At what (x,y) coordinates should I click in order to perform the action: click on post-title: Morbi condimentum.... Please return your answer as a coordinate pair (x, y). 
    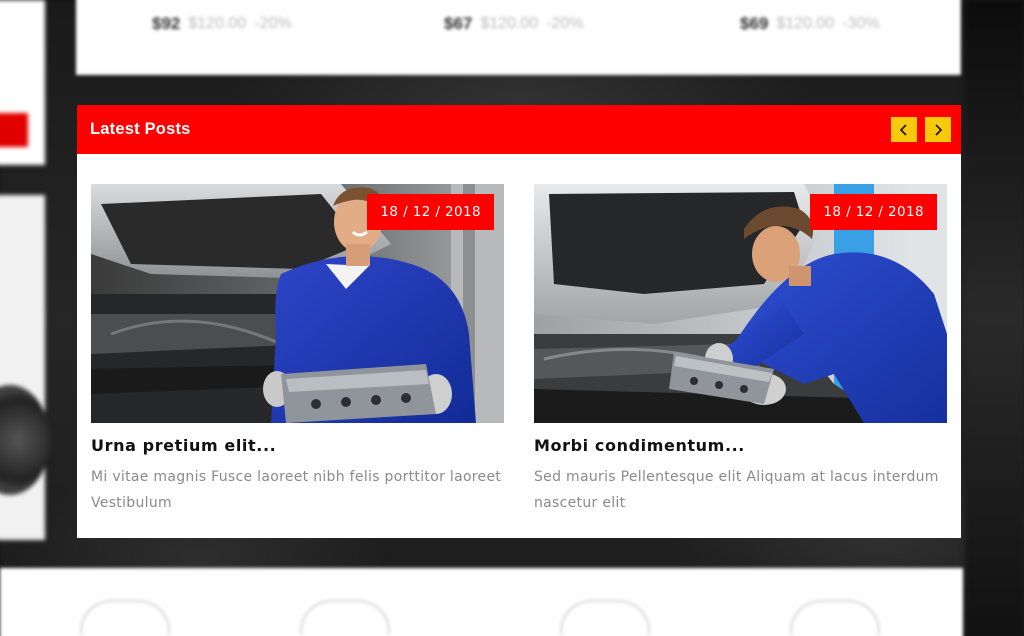
    Looking at the image, I should click on (740, 445).